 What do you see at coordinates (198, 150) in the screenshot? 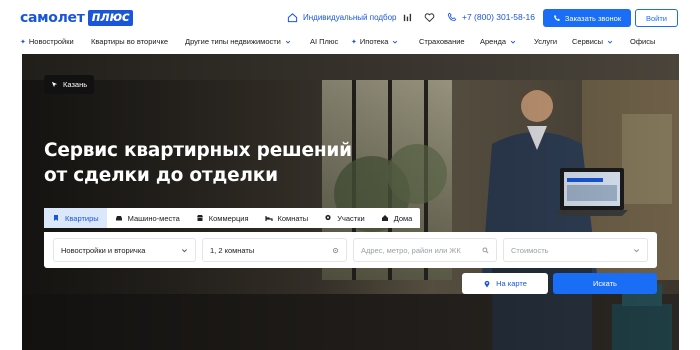
I see `headline-line-1: Сервис квартирных решений` at bounding box center [198, 150].